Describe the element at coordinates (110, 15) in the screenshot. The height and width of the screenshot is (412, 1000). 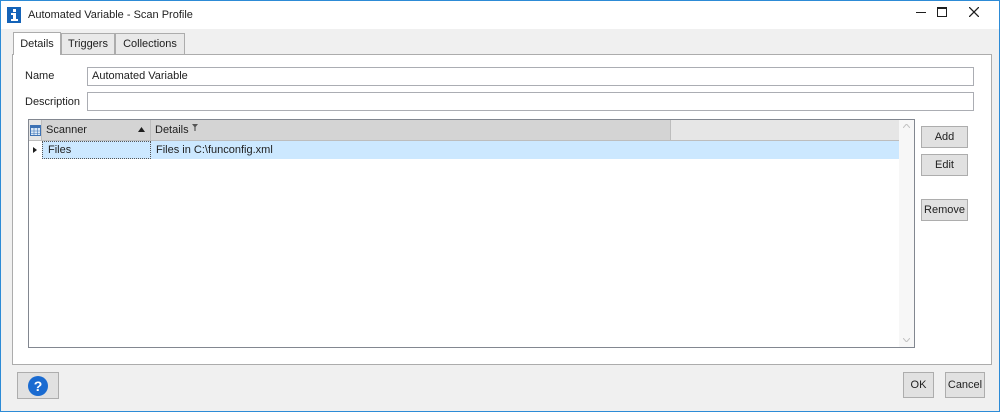
I see `window-title: Automated Variable - Scan Profile` at that location.